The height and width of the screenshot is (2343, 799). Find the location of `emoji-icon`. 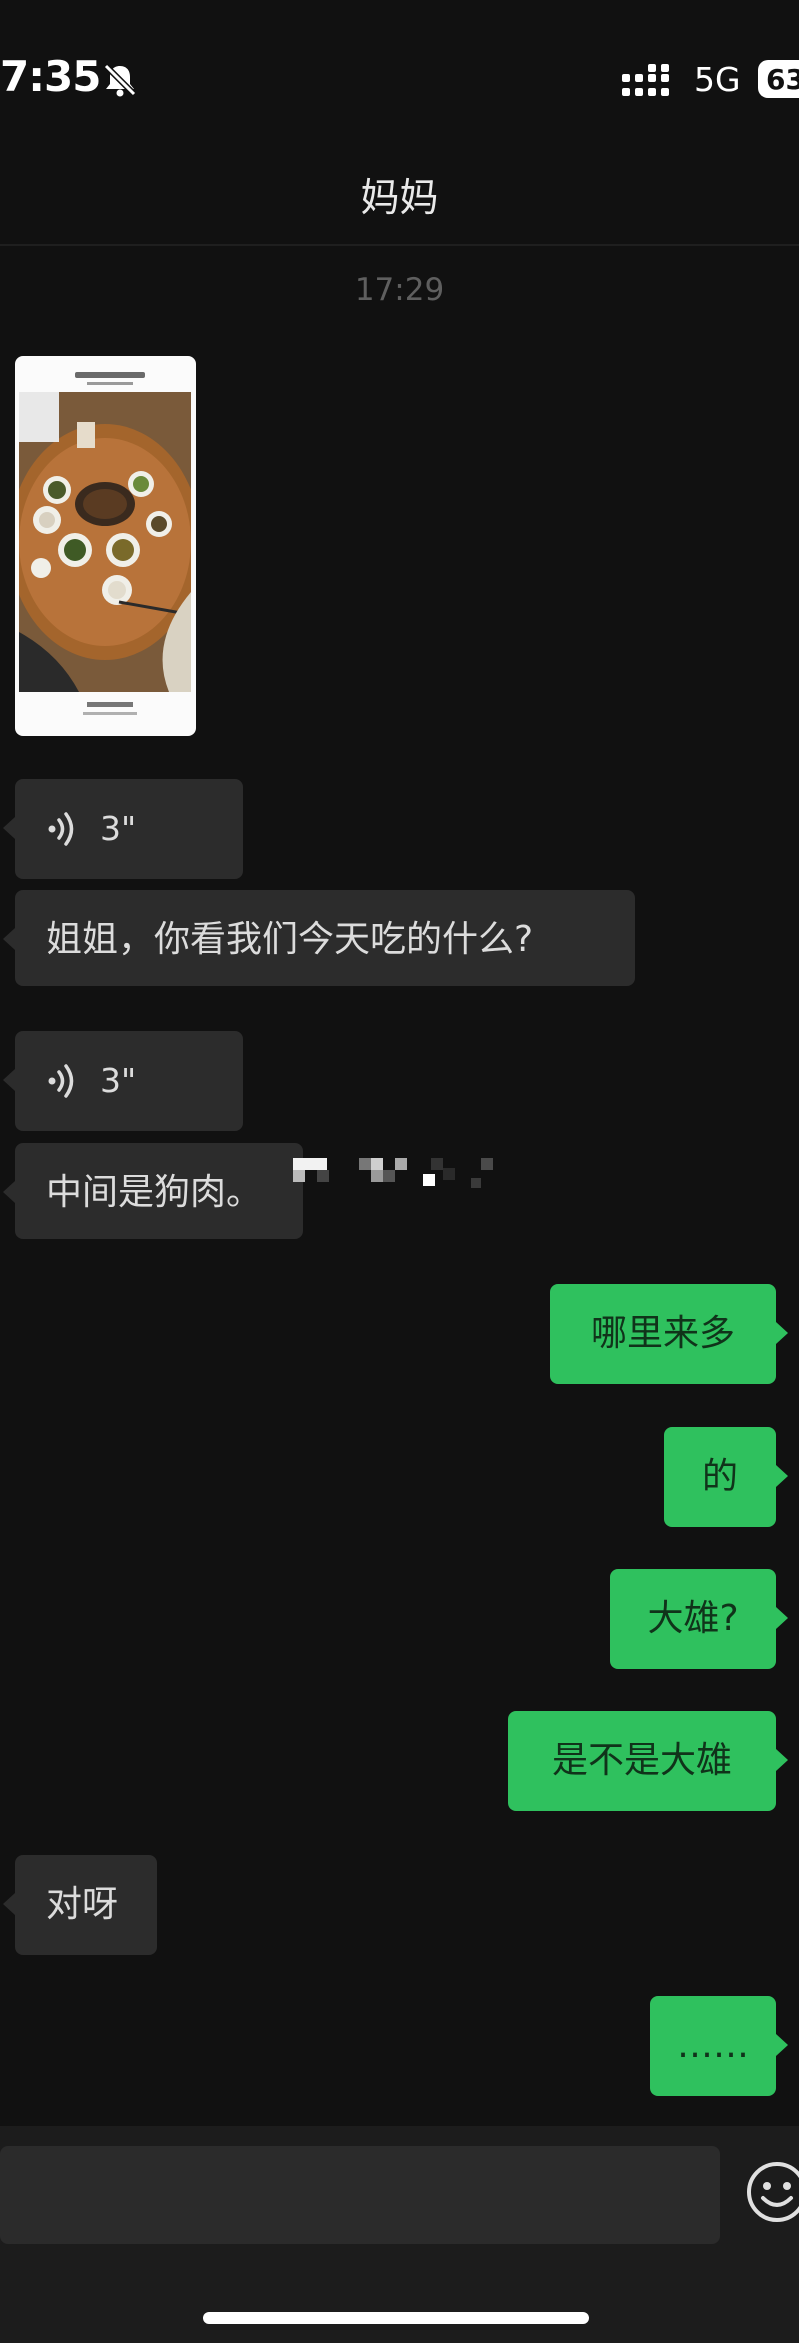

emoji-icon is located at coordinates (772, 2192).